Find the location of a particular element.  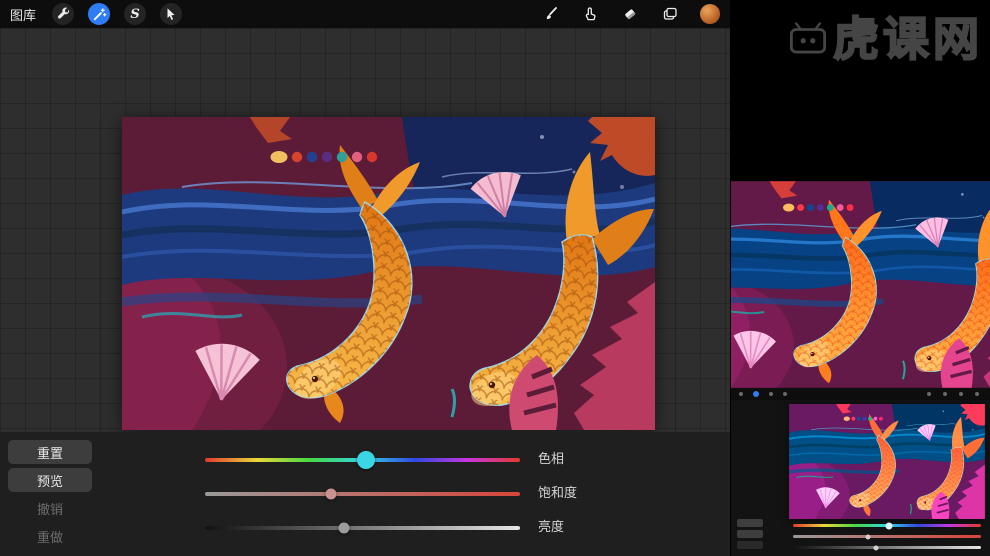

saturation-track is located at coordinates (362, 494).